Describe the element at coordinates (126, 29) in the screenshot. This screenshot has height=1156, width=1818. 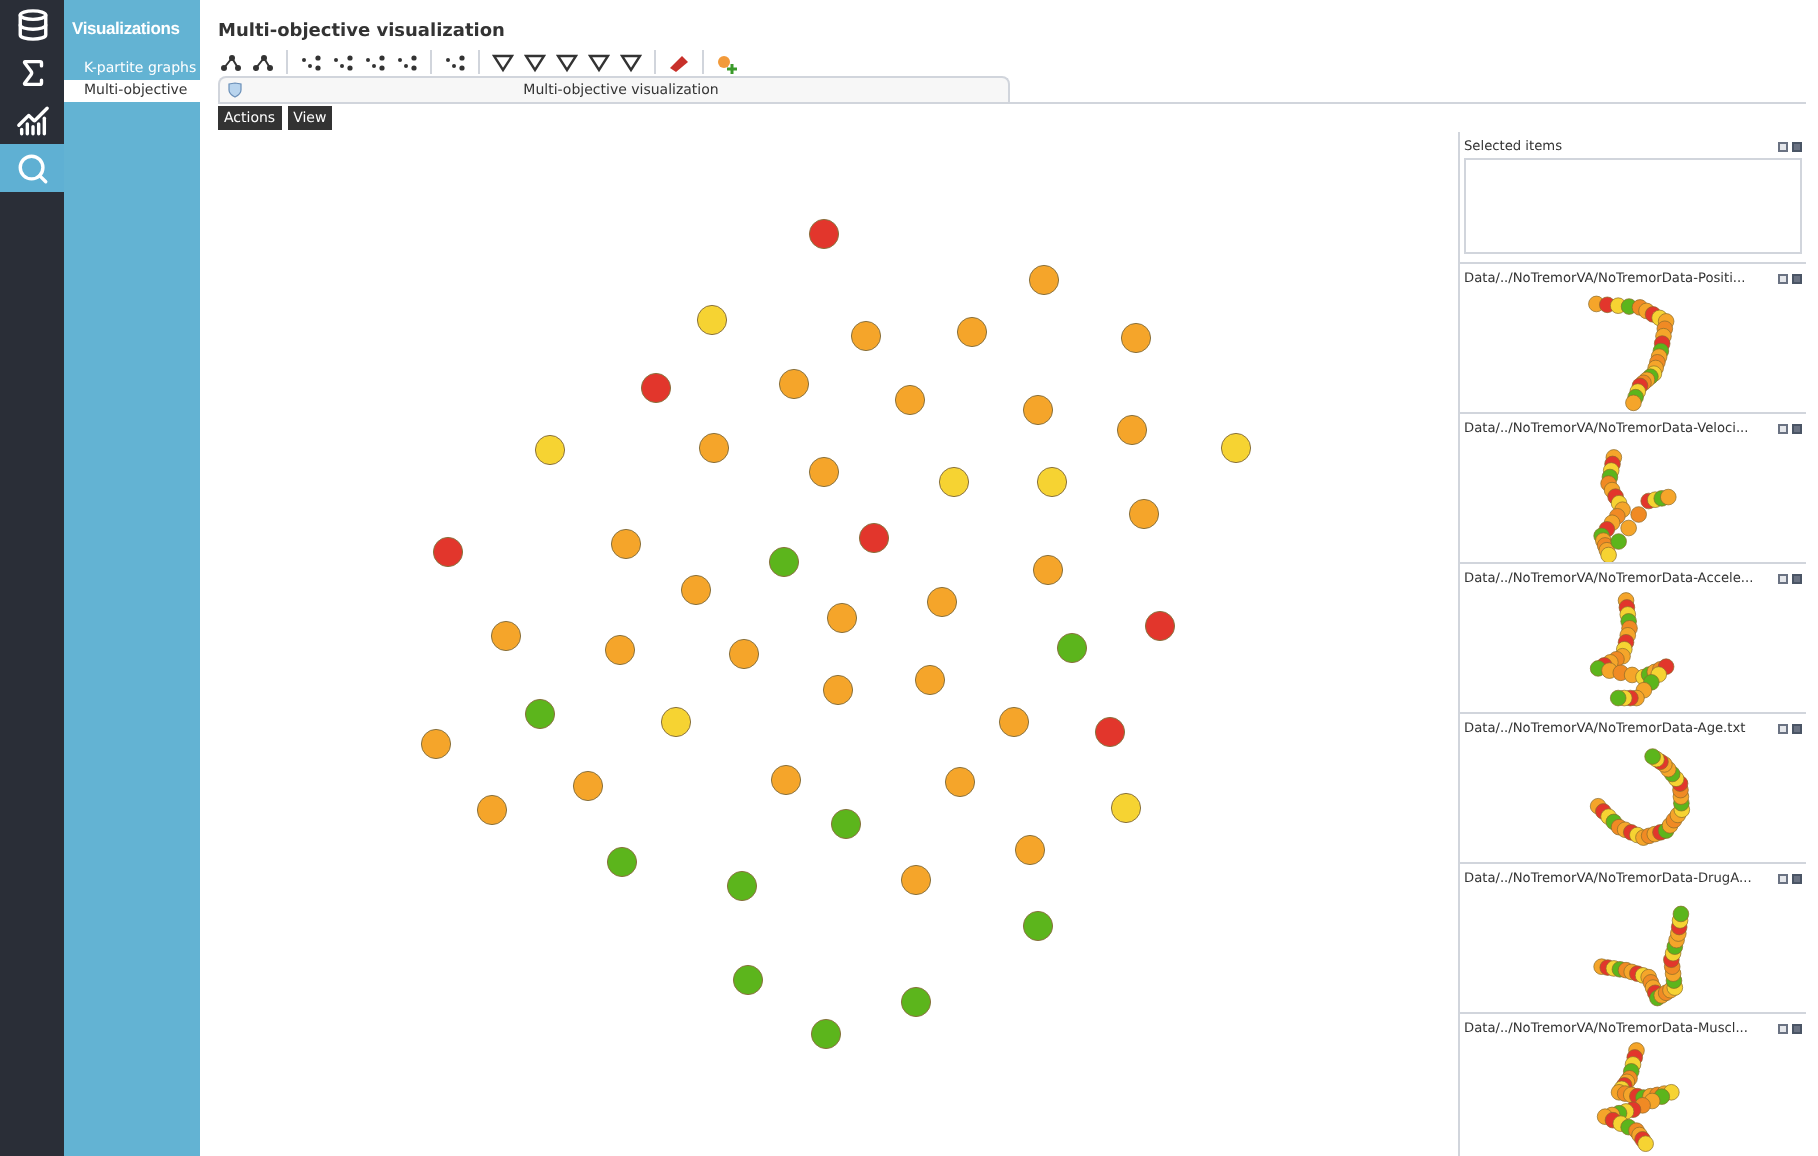
I see `sidebar-title: Visualizations` at that location.